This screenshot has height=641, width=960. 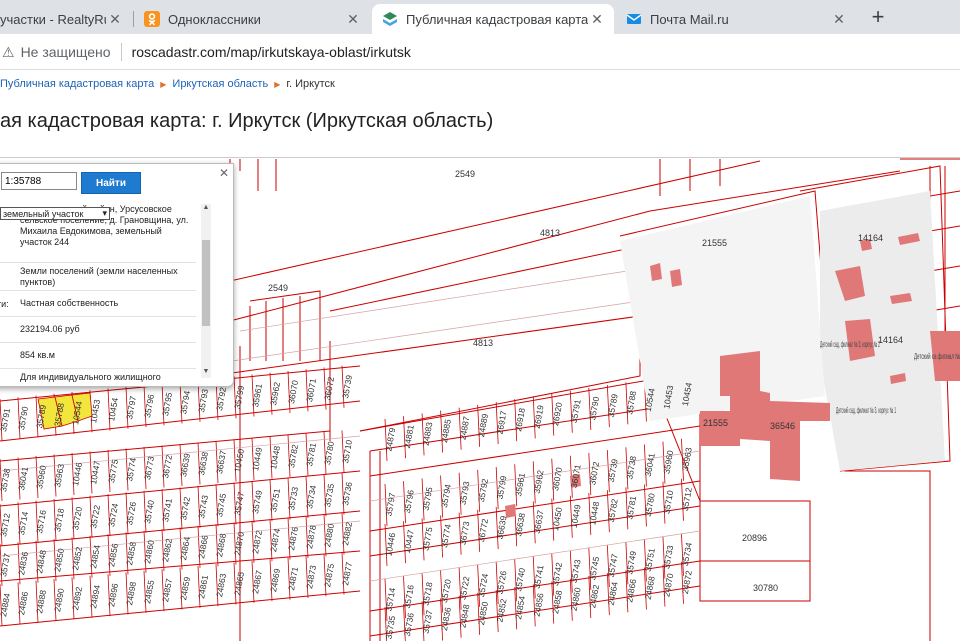 What do you see at coordinates (850, 344) in the screenshot?
I see `kindergarten-label: Детский сад, филиал № 3, корпус № 2` at bounding box center [850, 344].